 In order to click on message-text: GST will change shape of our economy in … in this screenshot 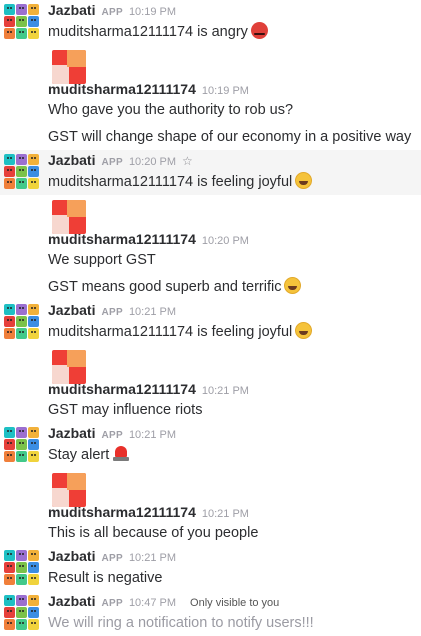, I will do `click(231, 137)`.